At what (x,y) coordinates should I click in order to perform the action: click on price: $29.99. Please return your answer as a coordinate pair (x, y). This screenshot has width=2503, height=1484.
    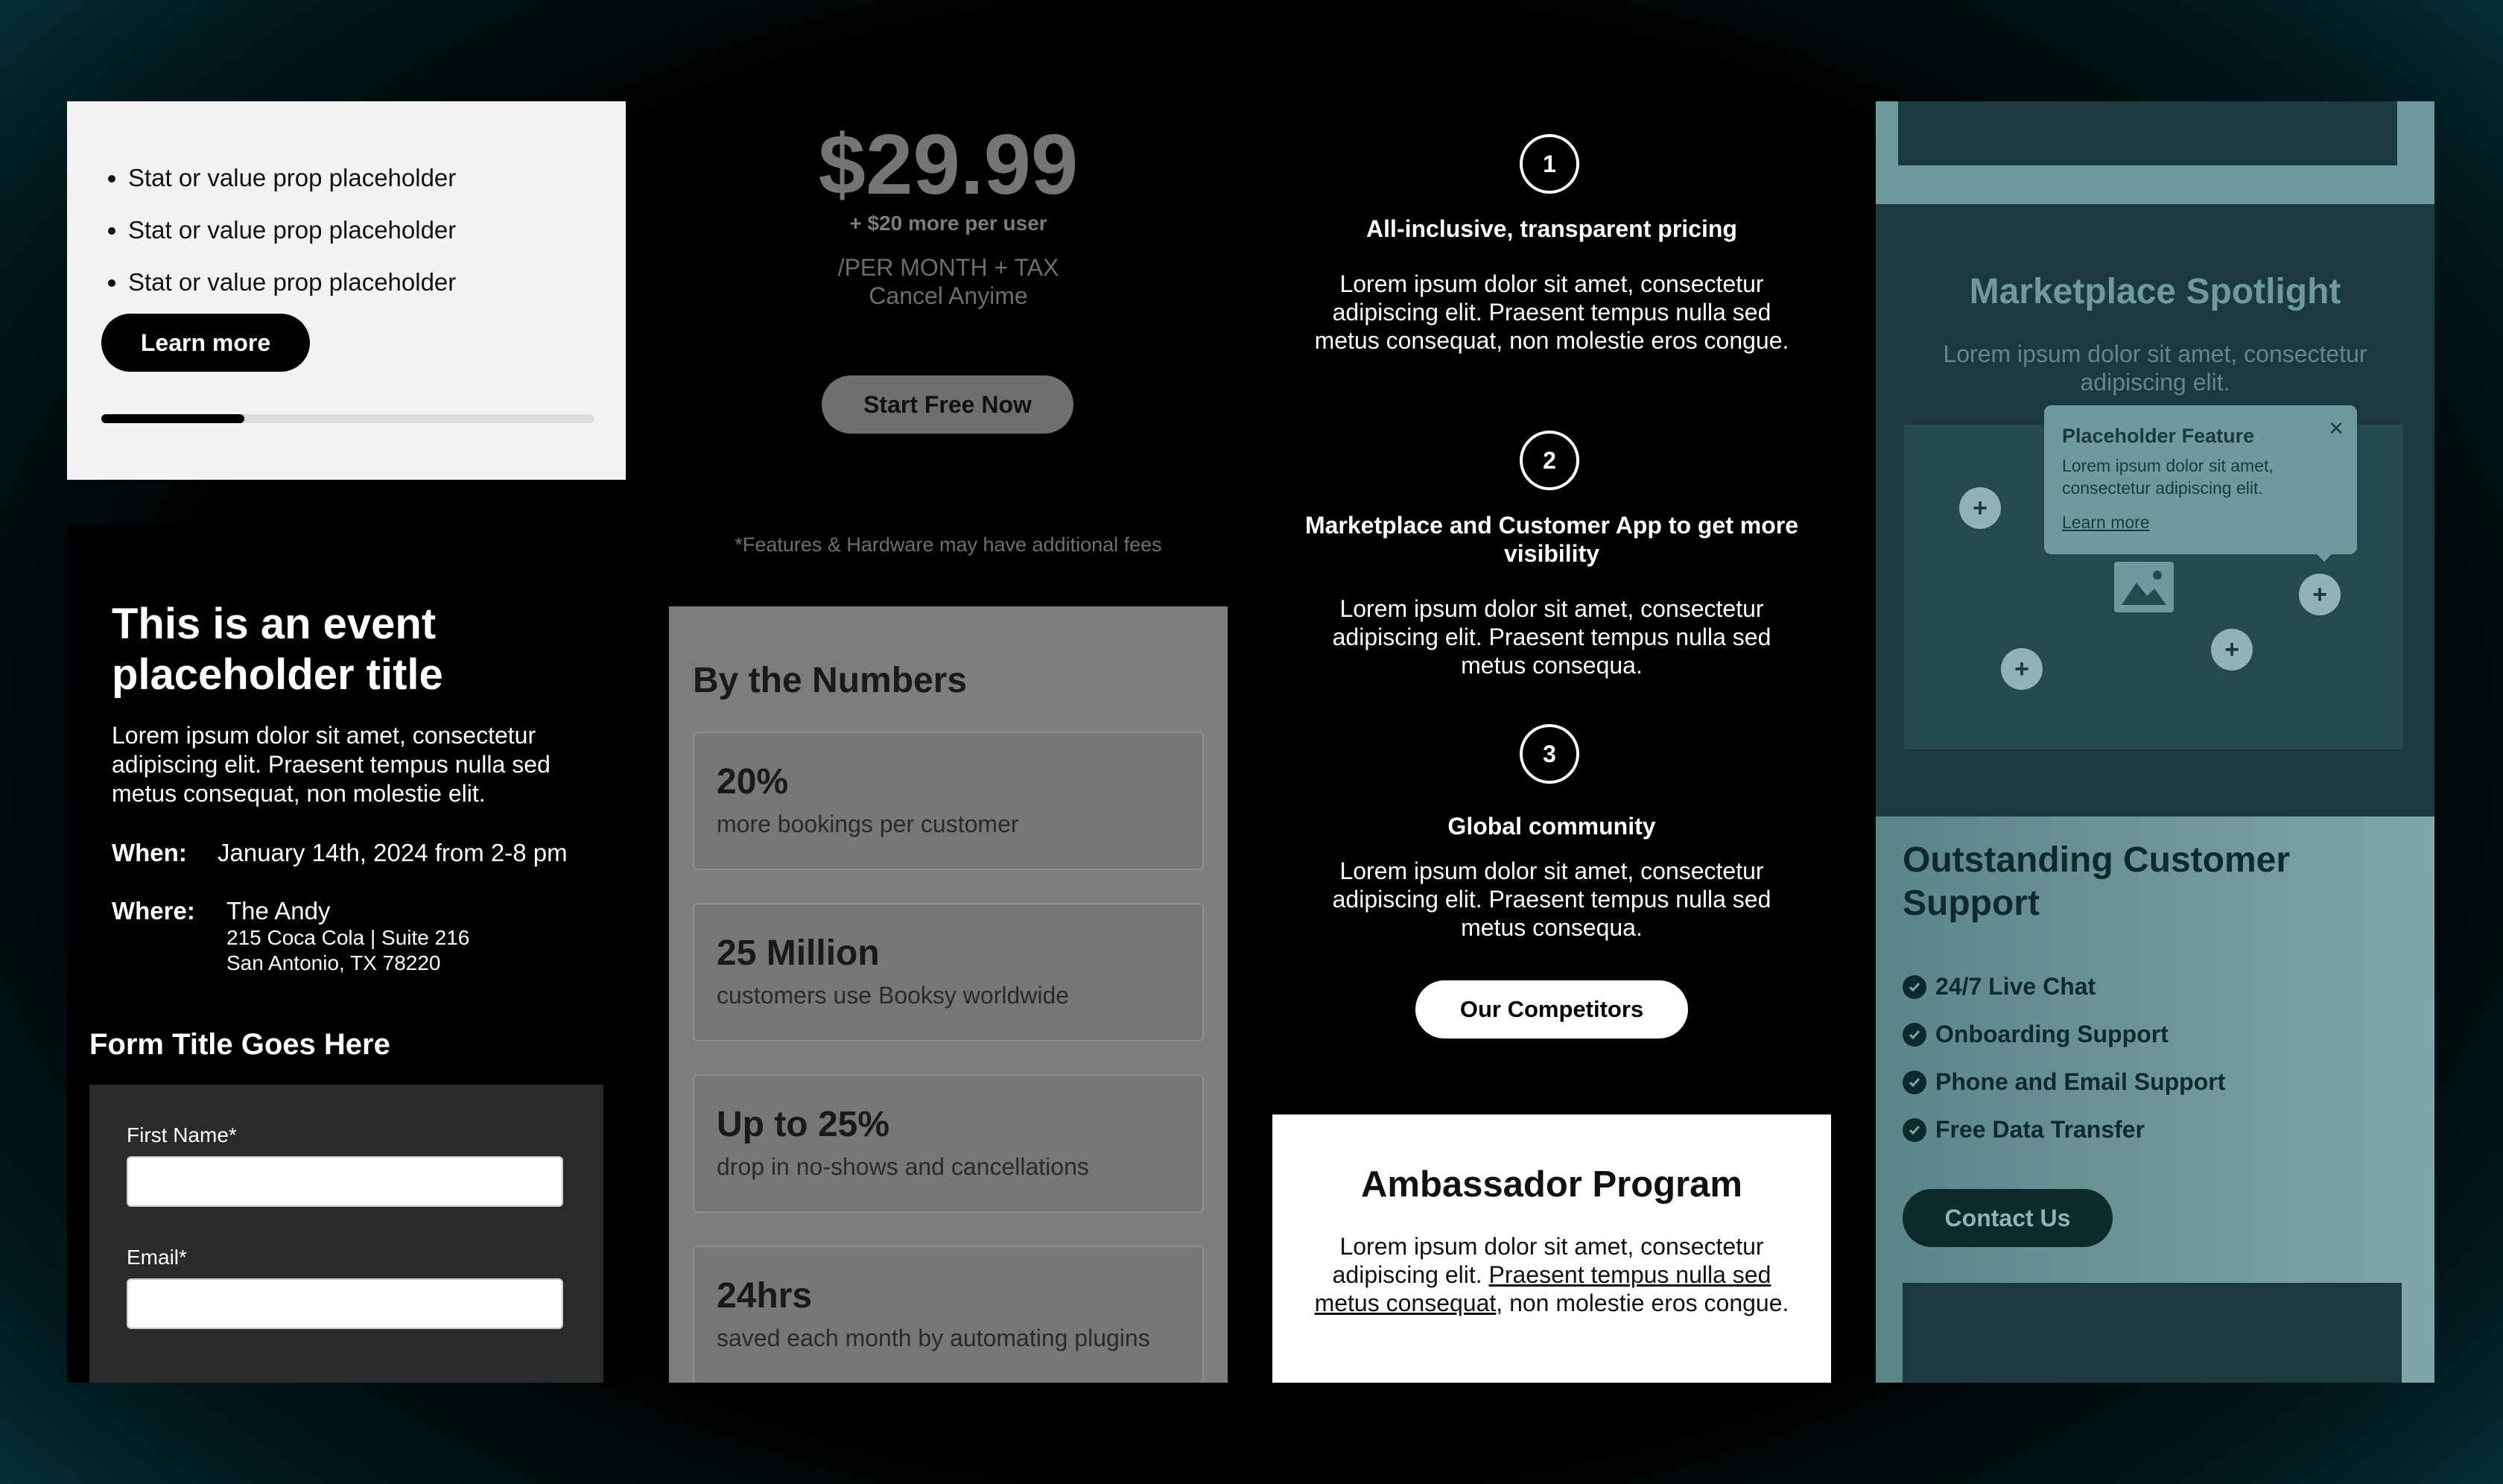
    Looking at the image, I should click on (949, 165).